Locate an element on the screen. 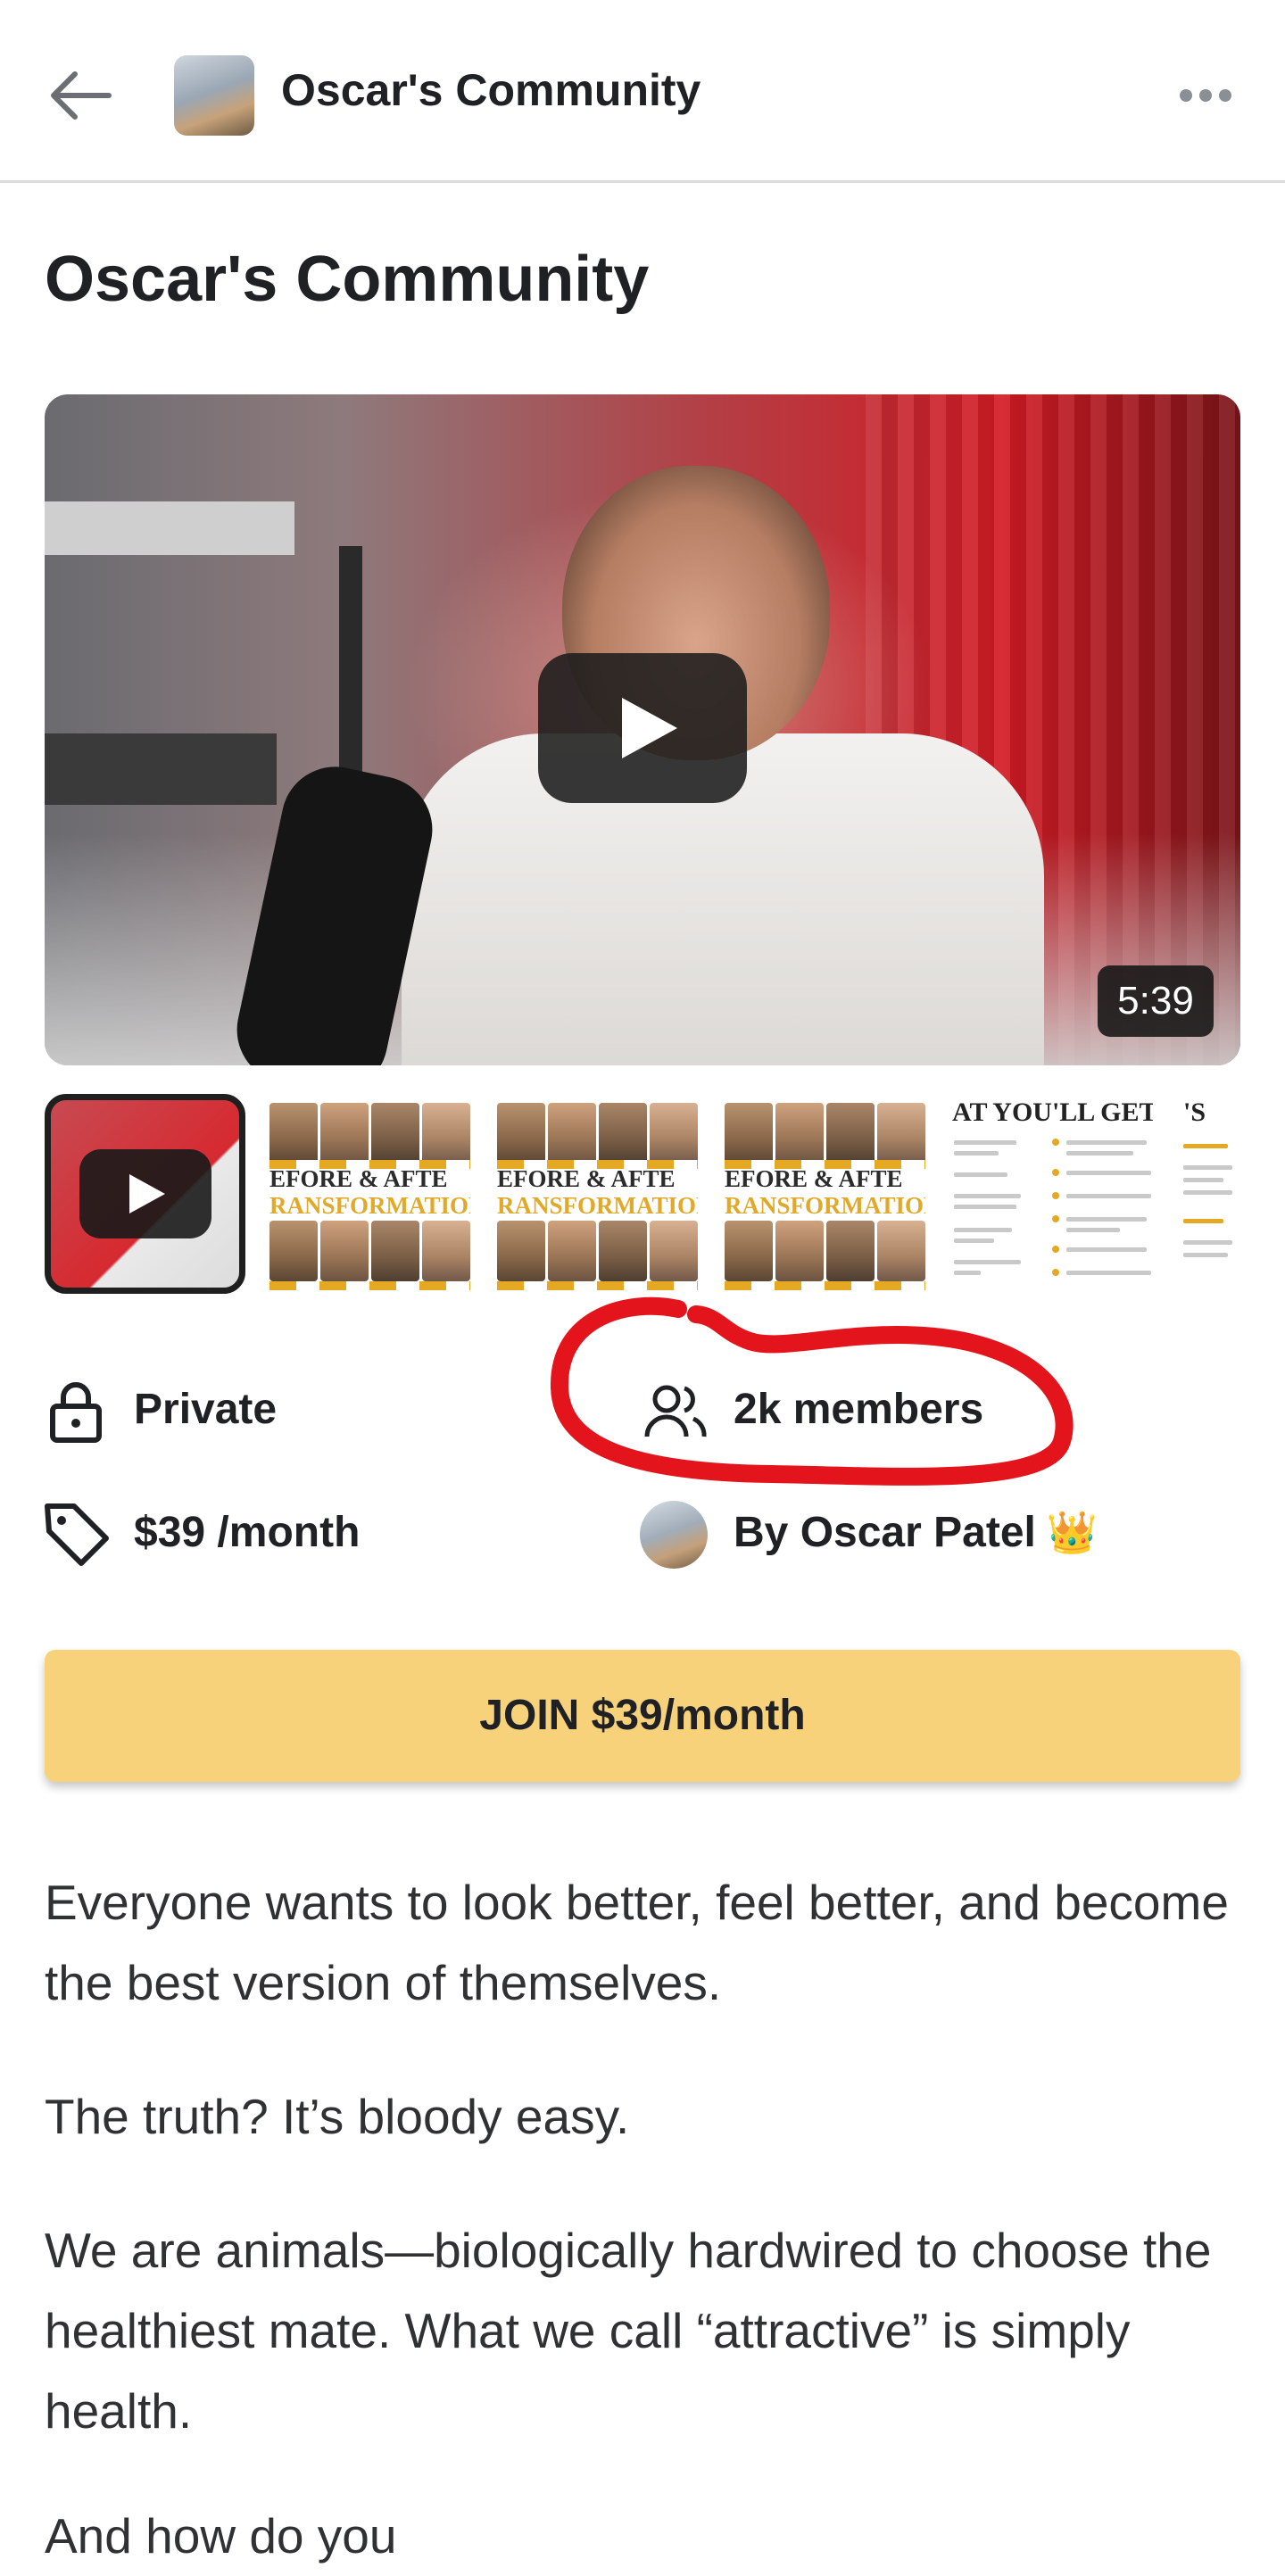  top-app-bar: Oscar's Community is located at coordinates (642, 91).